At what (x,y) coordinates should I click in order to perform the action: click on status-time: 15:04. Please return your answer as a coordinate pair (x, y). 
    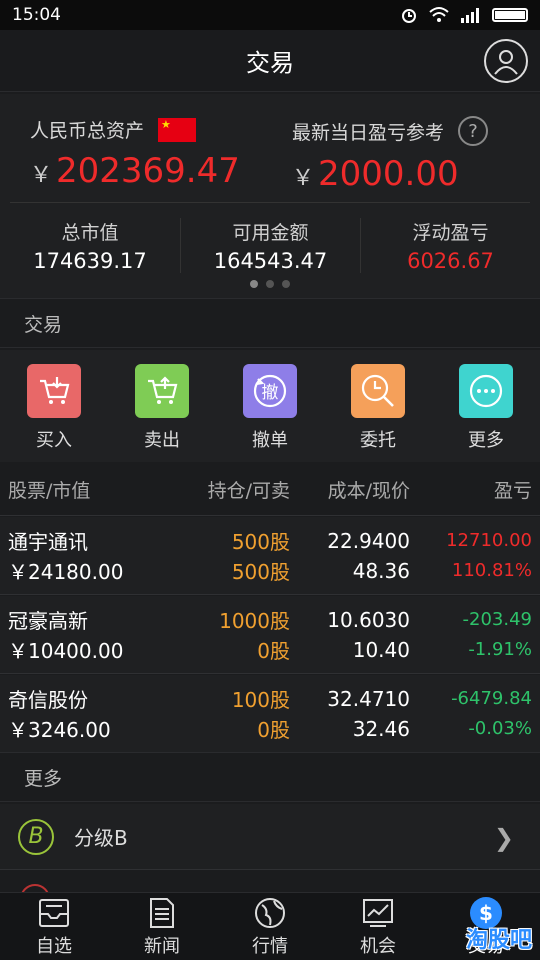
    Looking at the image, I should click on (36, 15).